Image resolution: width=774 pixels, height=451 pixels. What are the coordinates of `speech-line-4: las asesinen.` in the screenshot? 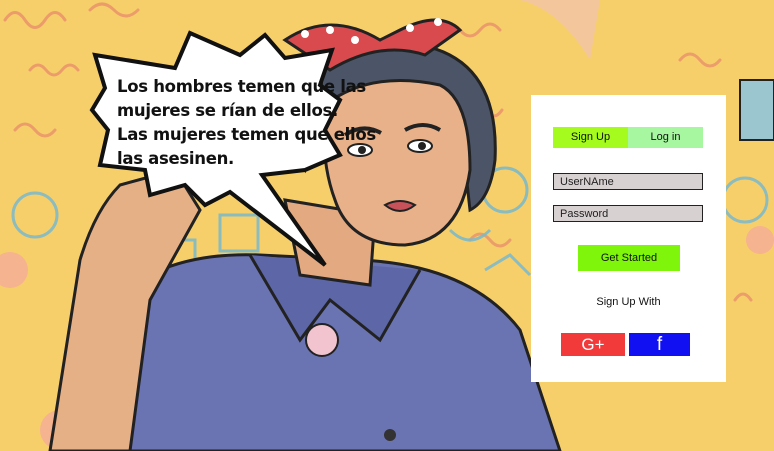 It's located at (176, 158).